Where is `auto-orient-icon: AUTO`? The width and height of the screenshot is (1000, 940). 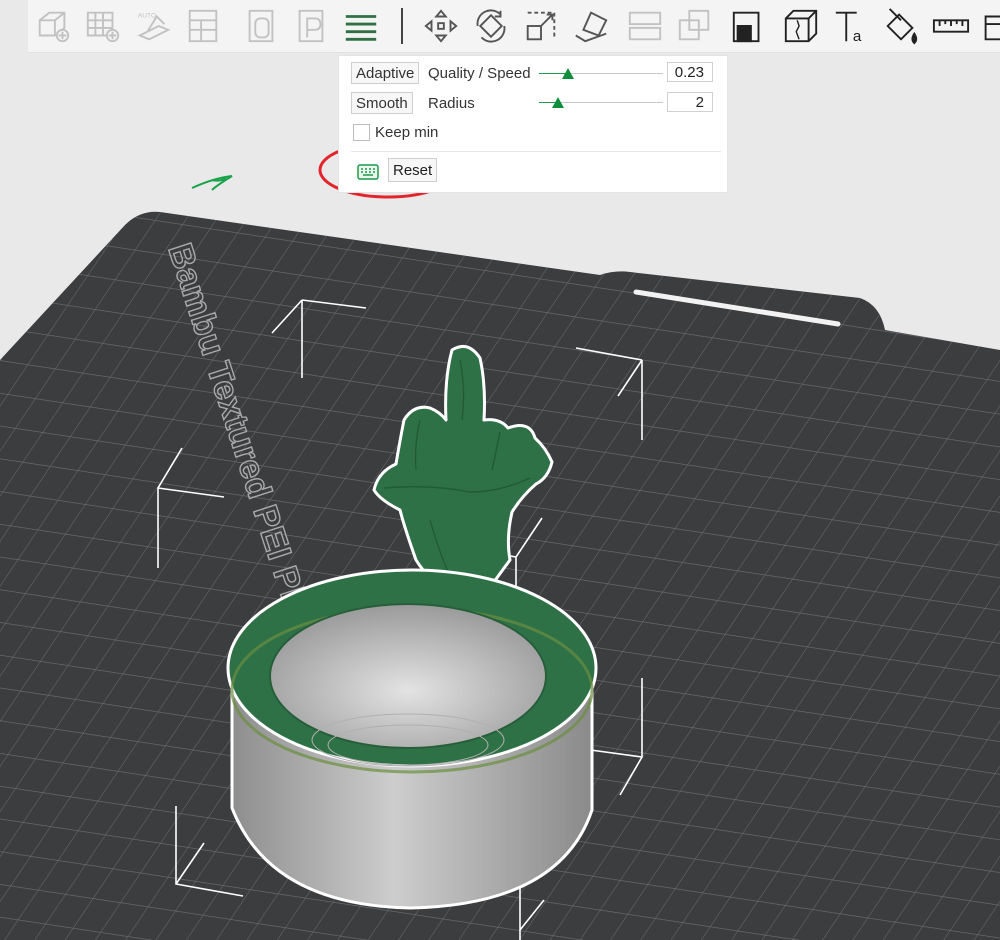 auto-orient-icon: AUTO is located at coordinates (153, 26).